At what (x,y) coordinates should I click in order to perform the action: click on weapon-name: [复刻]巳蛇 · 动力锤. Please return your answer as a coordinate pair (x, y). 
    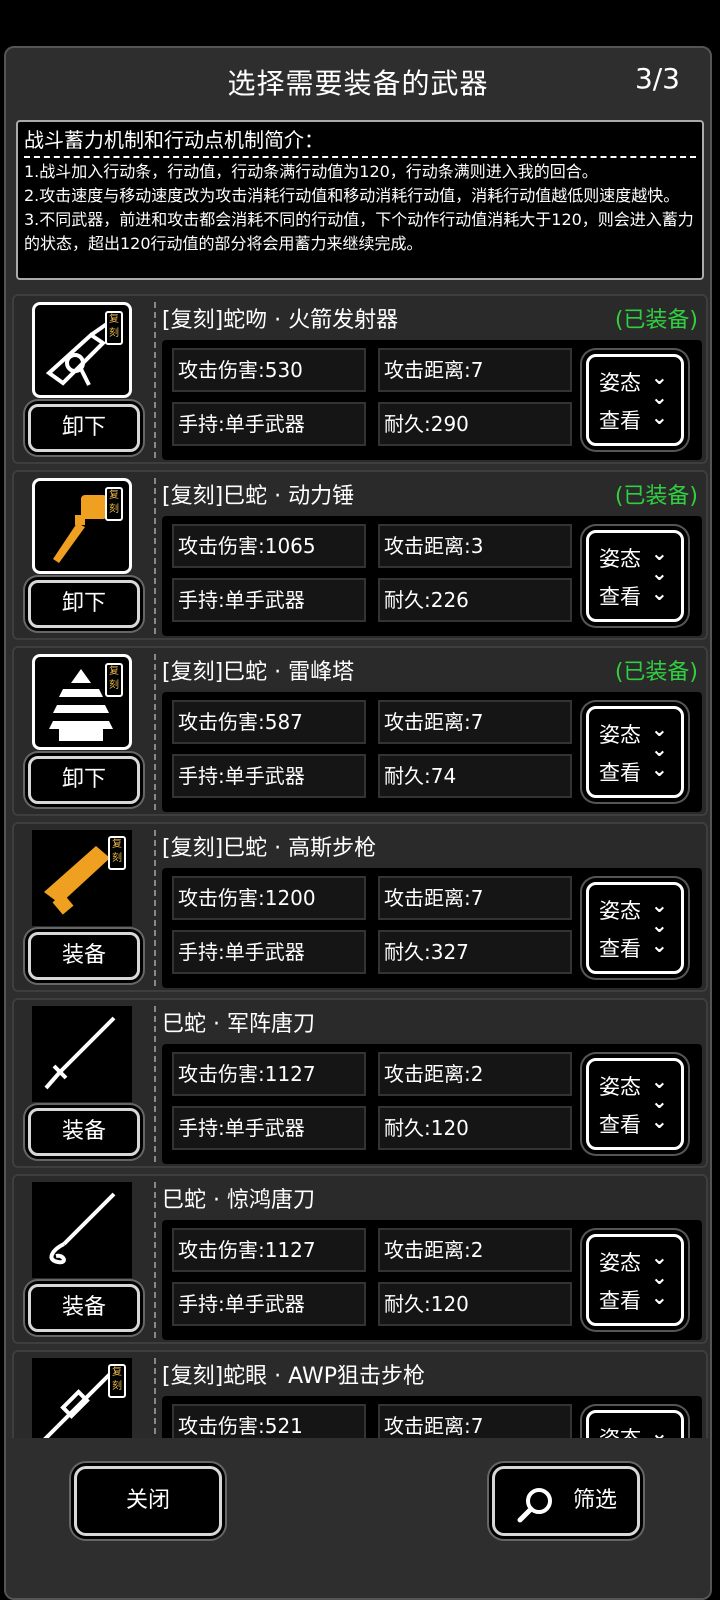
    Looking at the image, I should click on (258, 496).